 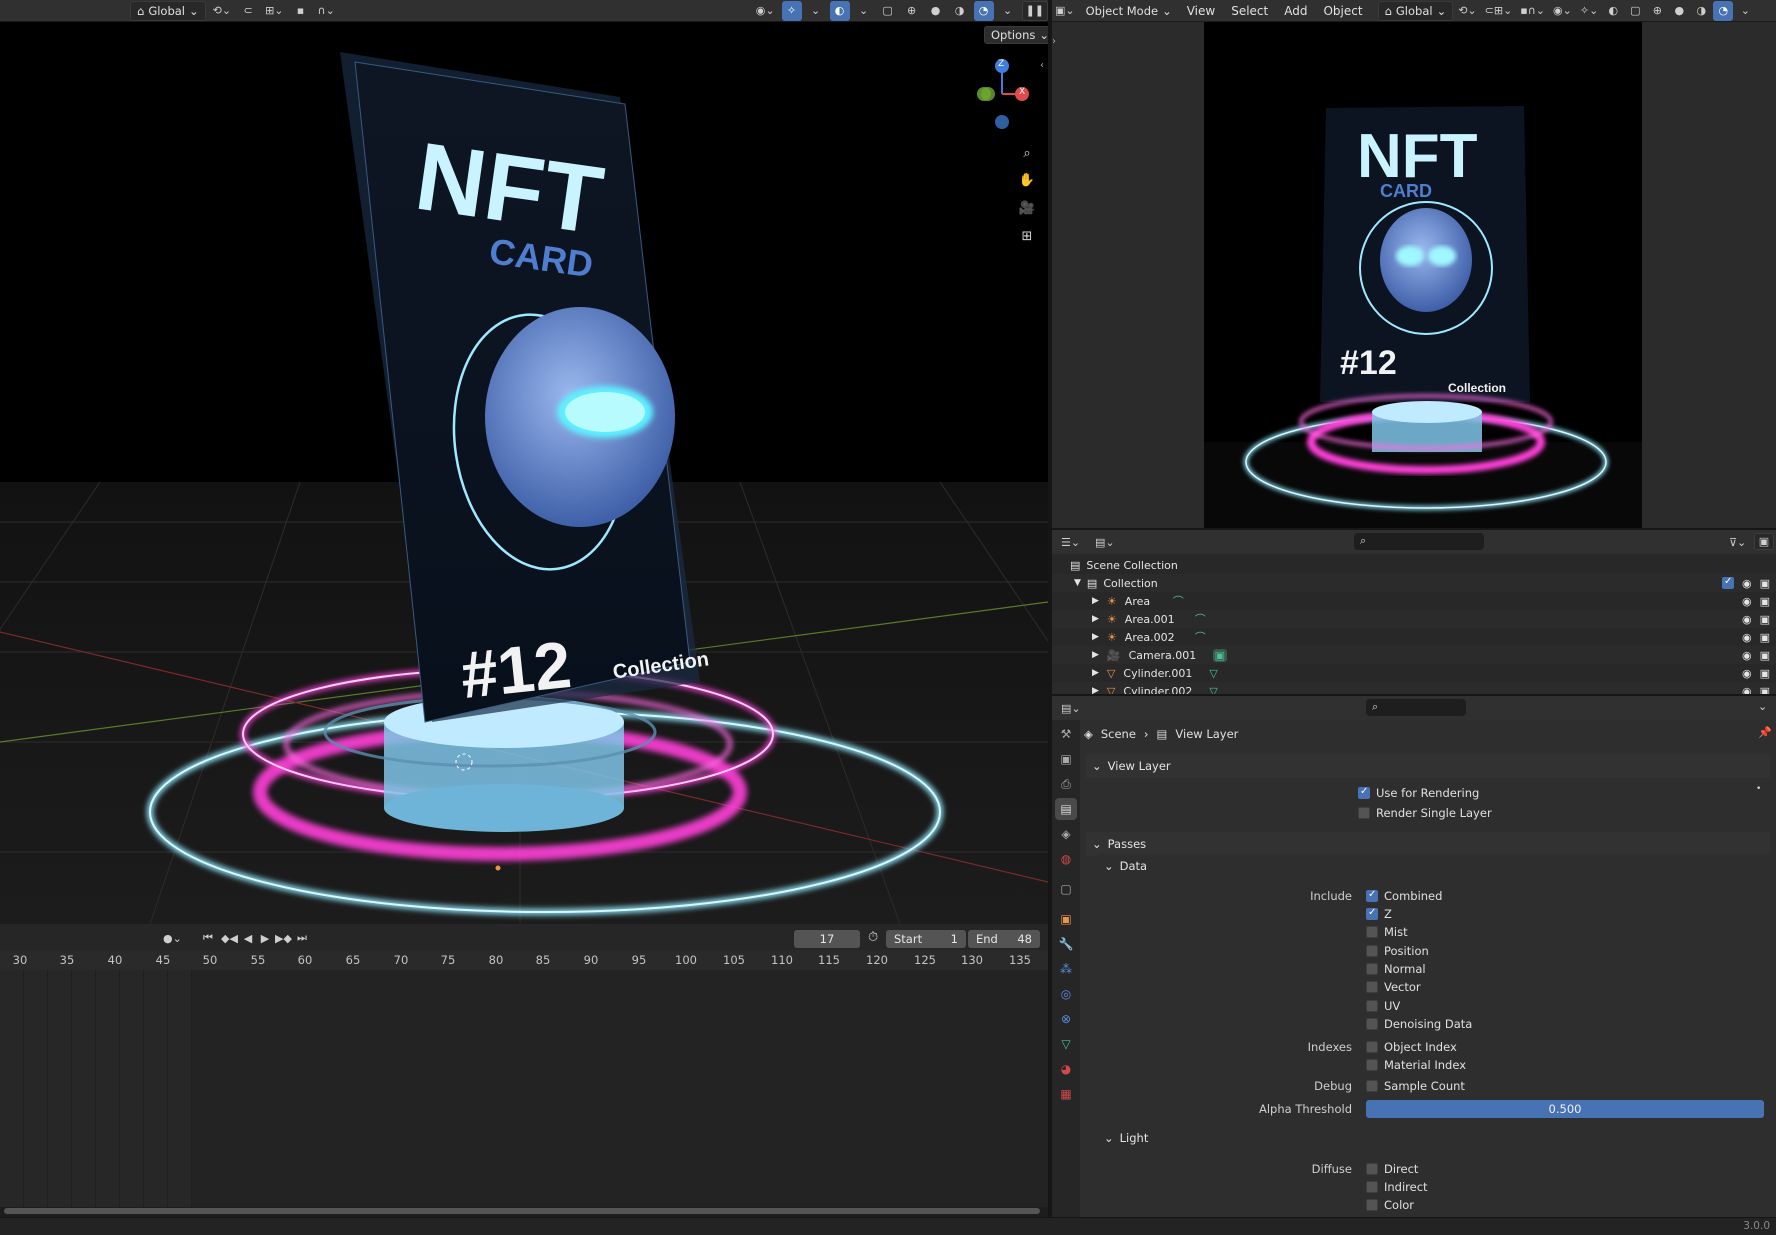 I want to click on gizmo-toggle-icon: ✧⌄, so click(x=1589, y=11).